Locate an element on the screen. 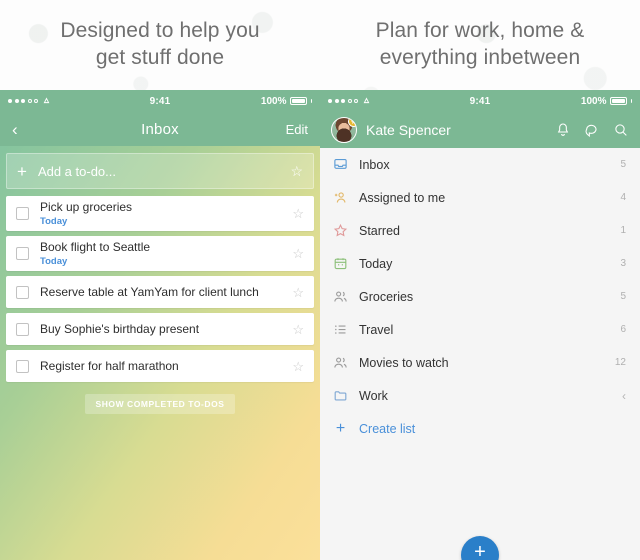 This screenshot has width=640, height=560. left-caption-line1: Designed to help you is located at coordinates (160, 31).